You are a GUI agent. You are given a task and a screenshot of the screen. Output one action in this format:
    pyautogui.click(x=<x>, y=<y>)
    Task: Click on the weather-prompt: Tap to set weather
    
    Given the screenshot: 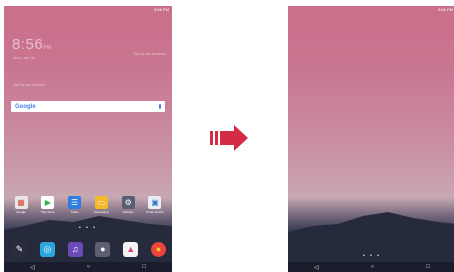 What is the action you would take?
    pyautogui.click(x=149, y=53)
    